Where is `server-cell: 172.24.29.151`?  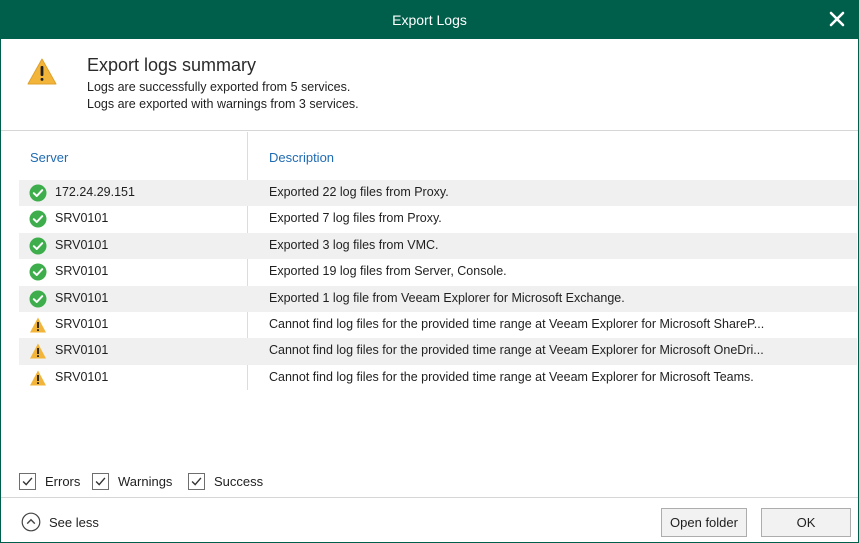
server-cell: 172.24.29.151 is located at coordinates (95, 192).